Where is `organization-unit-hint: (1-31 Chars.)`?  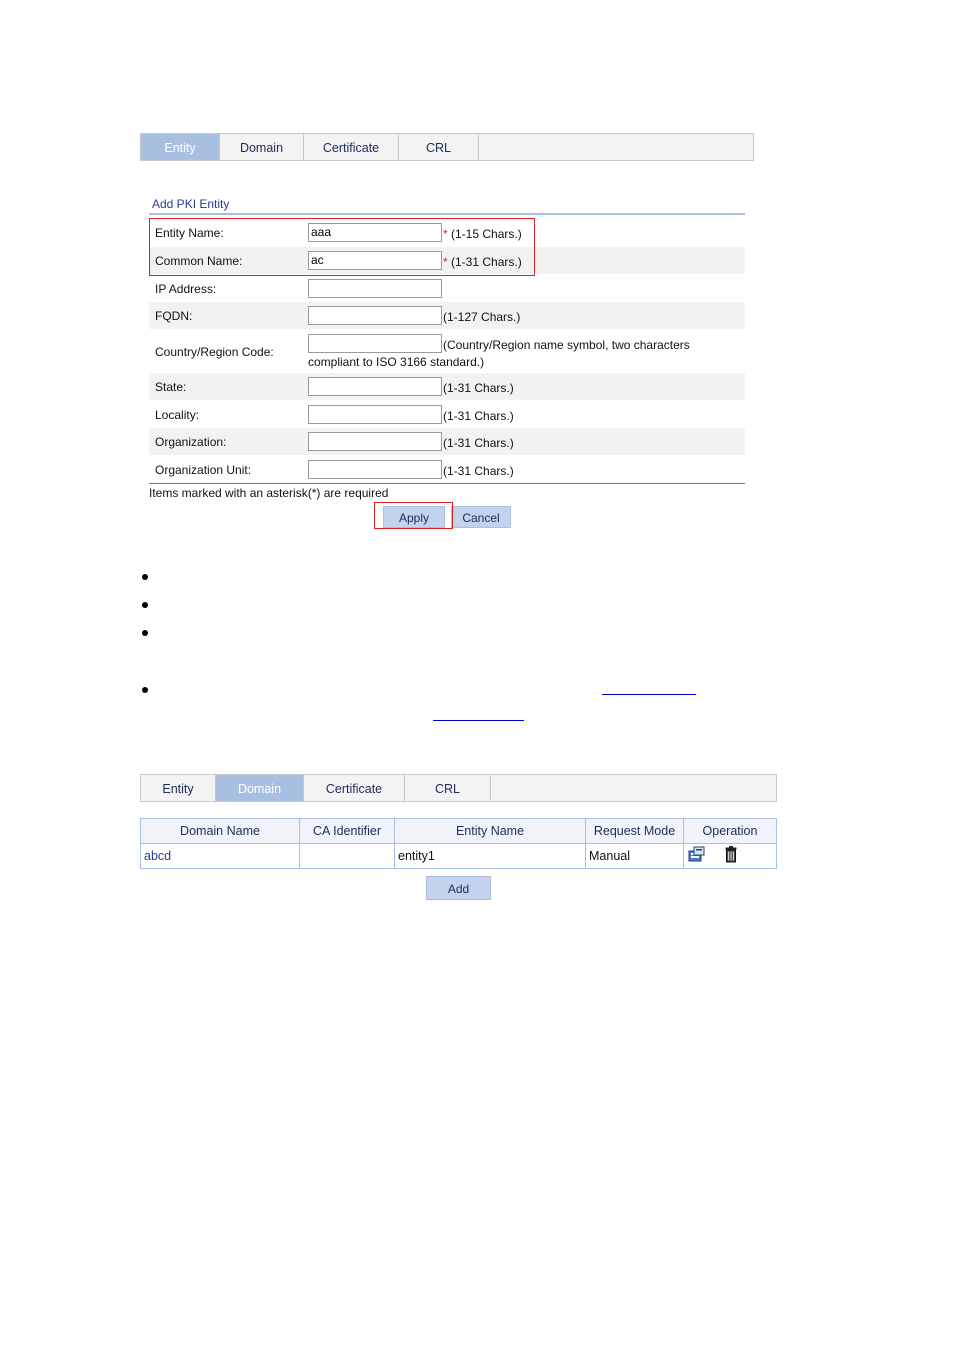 organization-unit-hint: (1-31 Chars.) is located at coordinates (478, 471).